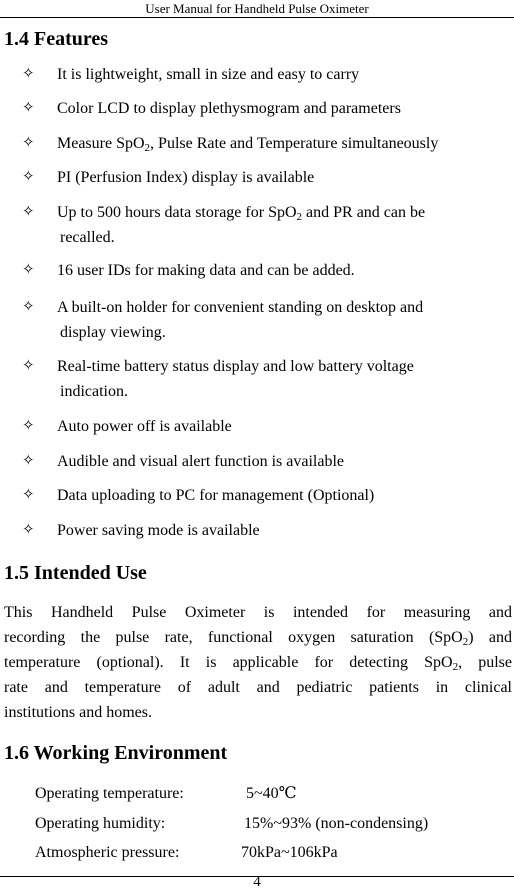 This screenshot has height=891, width=514. I want to click on env-label: Atmospheric pressure:, so click(107, 852).